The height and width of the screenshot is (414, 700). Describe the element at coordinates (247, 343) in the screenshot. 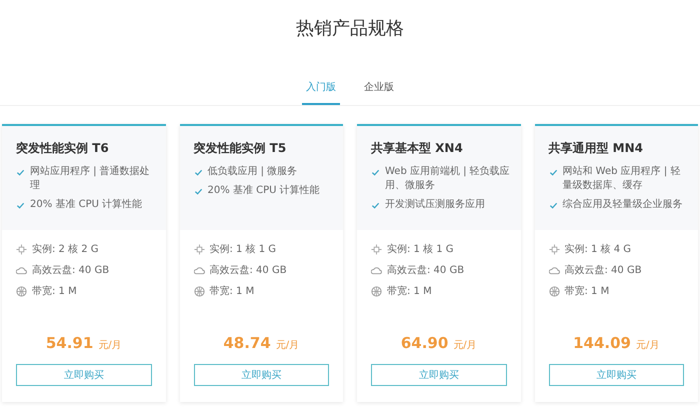

I see `price: 48.74` at that location.